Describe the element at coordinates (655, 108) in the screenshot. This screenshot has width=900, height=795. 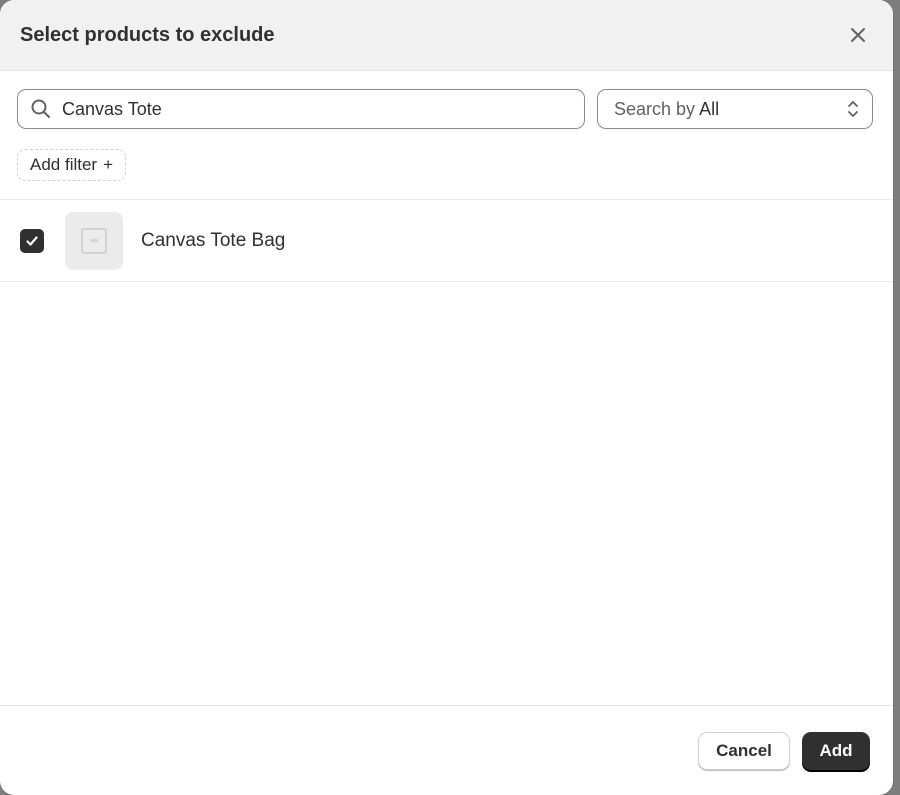
I see `search-by-label: Search by` at that location.